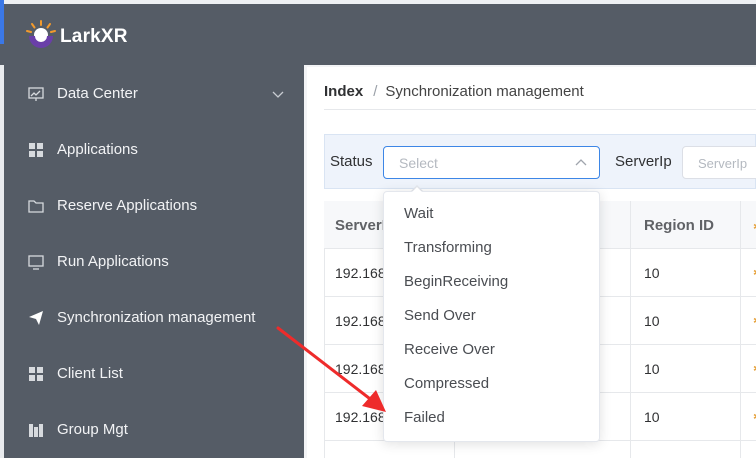 The image size is (756, 458). What do you see at coordinates (152, 374) in the screenshot?
I see `sidebar-item-client-list: Client List` at bounding box center [152, 374].